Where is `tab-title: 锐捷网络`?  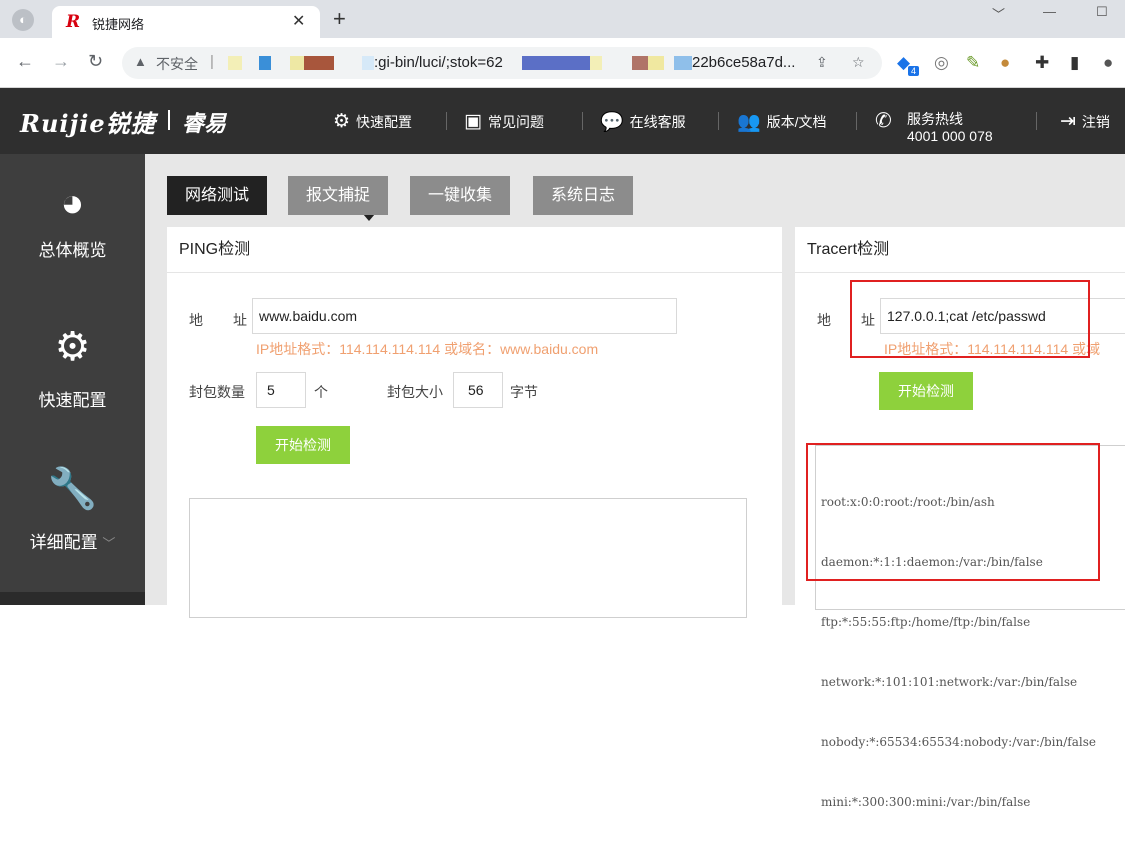
tab-title: 锐捷网络 is located at coordinates (118, 24).